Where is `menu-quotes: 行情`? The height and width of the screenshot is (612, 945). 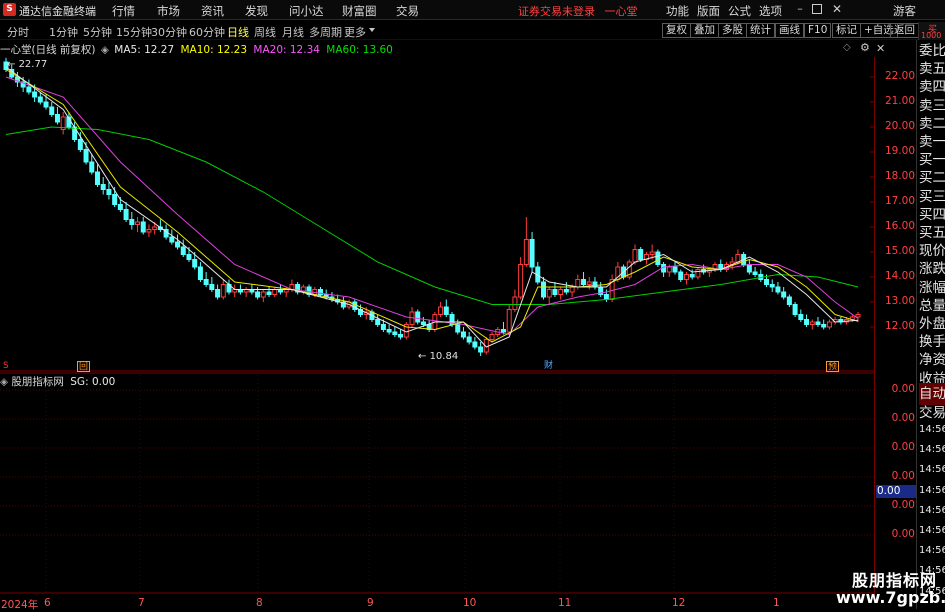
menu-quotes: 行情 is located at coordinates (123, 11).